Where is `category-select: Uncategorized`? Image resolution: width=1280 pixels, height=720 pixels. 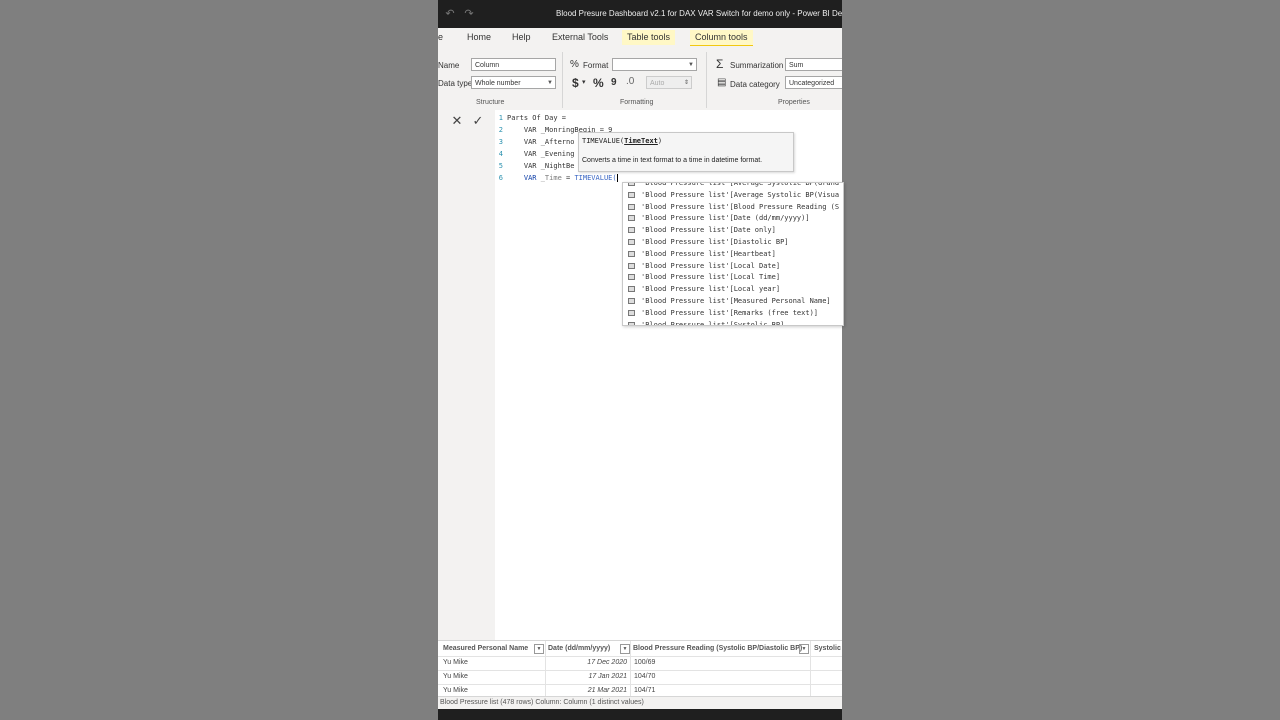
category-select: Uncategorized is located at coordinates (813, 82).